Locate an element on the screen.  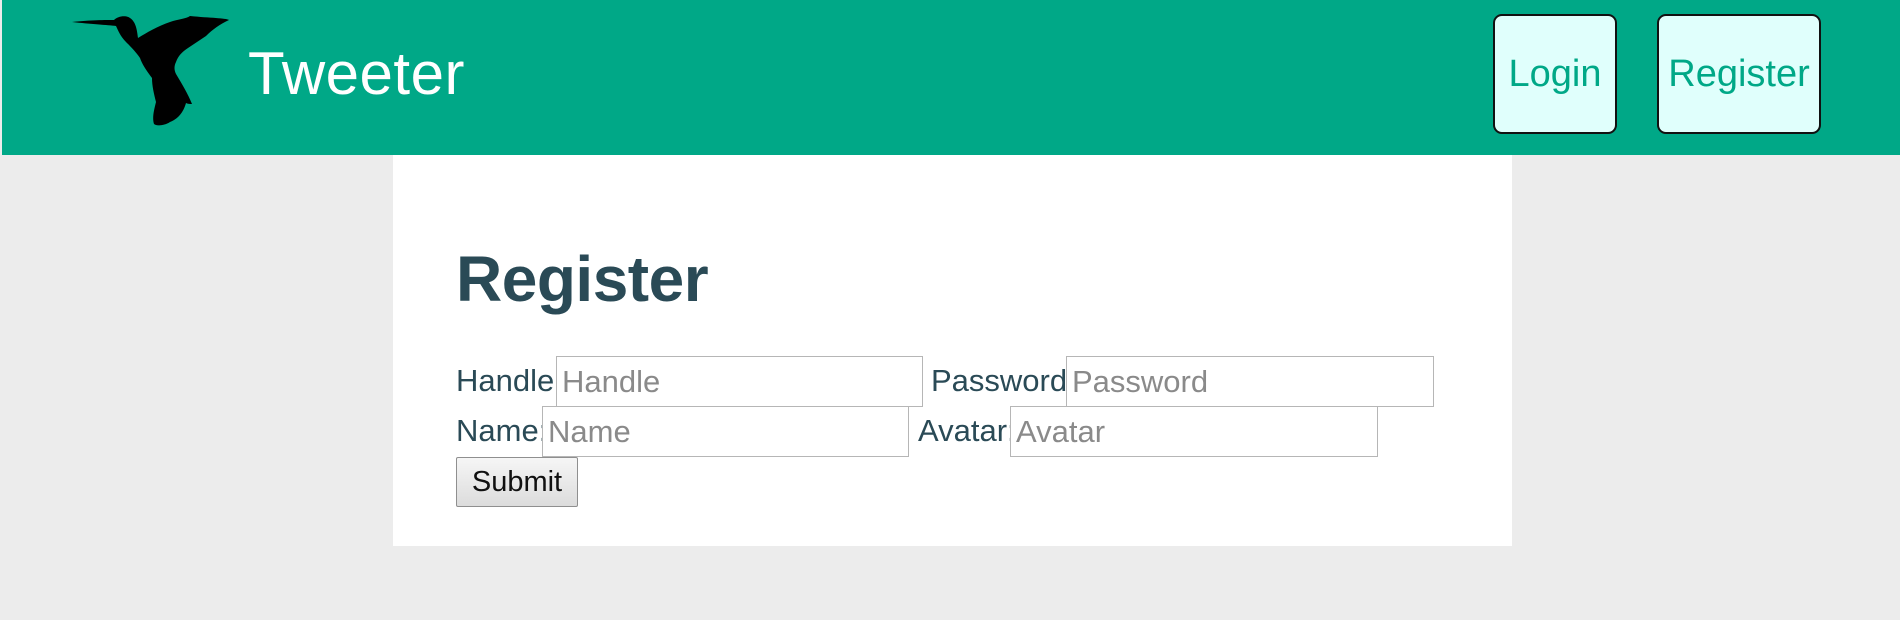
name-input is located at coordinates (725, 431).